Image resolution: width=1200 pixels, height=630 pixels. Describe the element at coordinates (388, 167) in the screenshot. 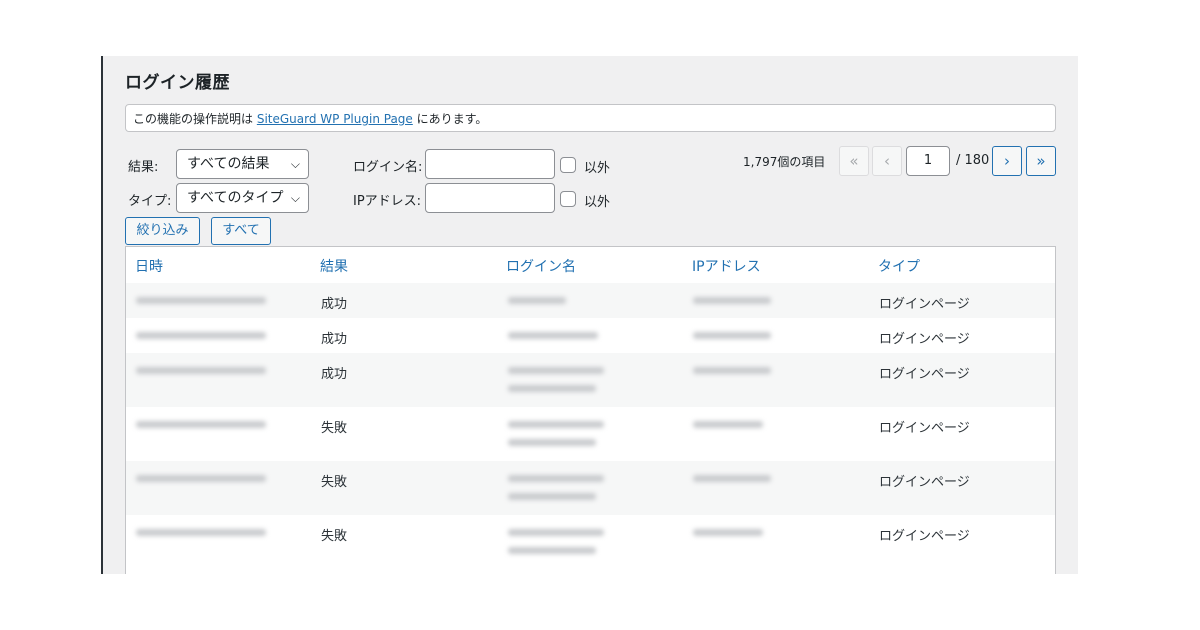

I see `login-name-label: ログイン名:` at that location.